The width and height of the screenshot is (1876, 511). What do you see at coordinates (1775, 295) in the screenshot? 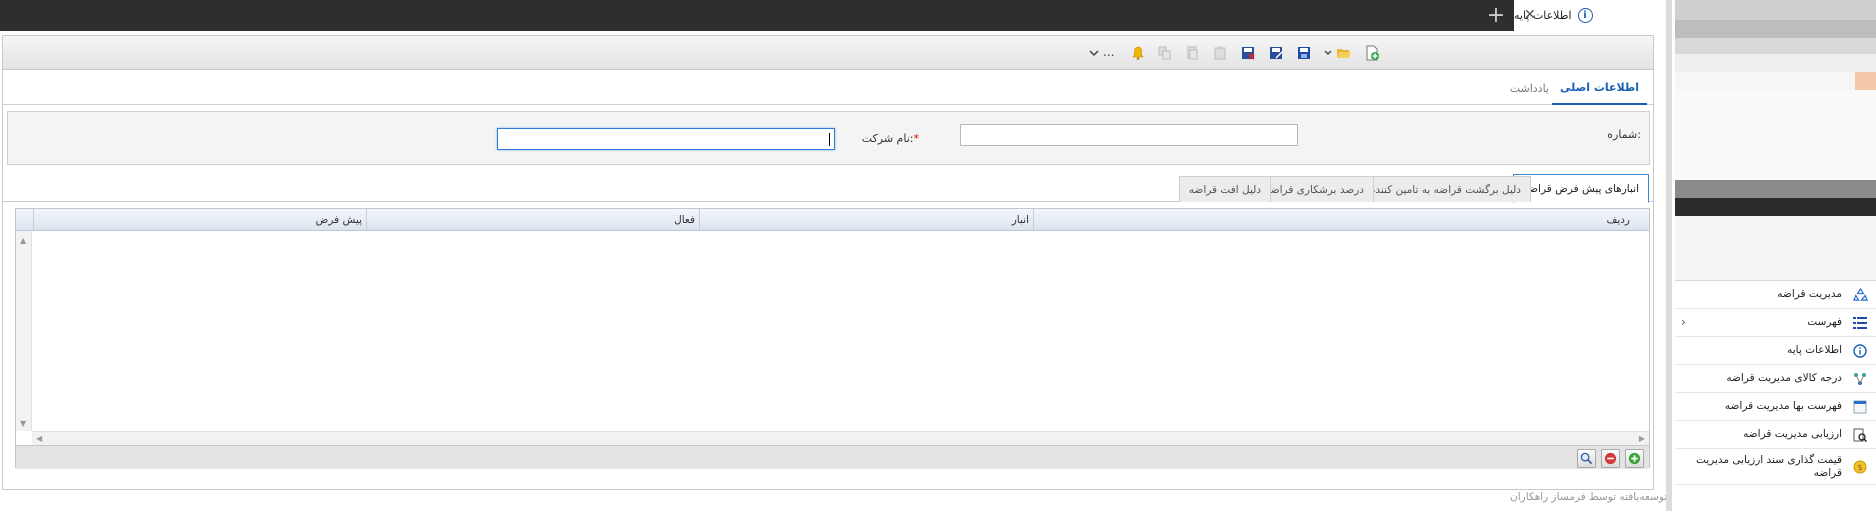
I see `nav-header-scrap-management: مدیریت قراضه` at bounding box center [1775, 295].